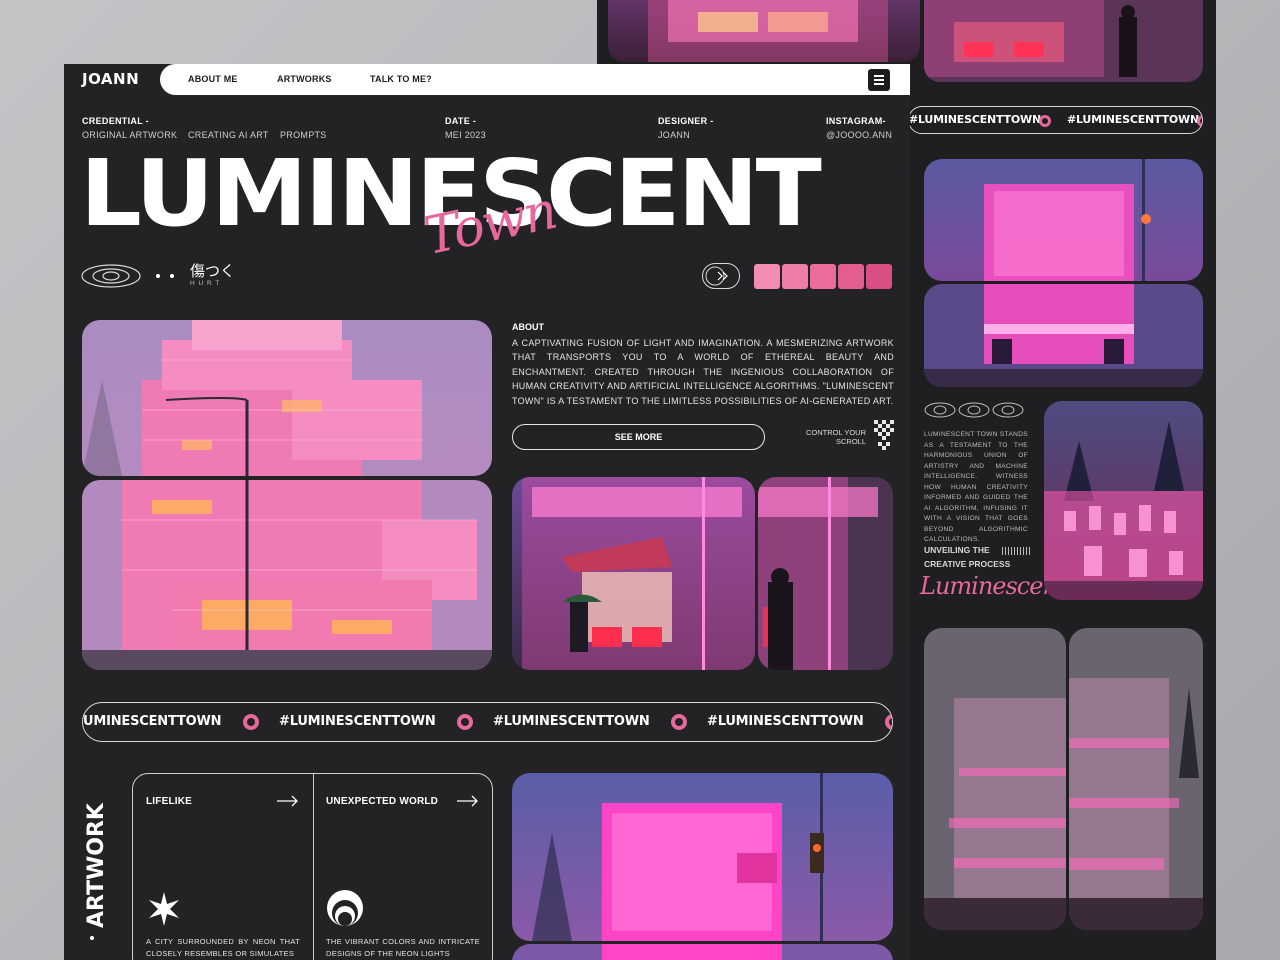  I want to click on artwork-image-bus-cube-bottom, so click(1063, 335).